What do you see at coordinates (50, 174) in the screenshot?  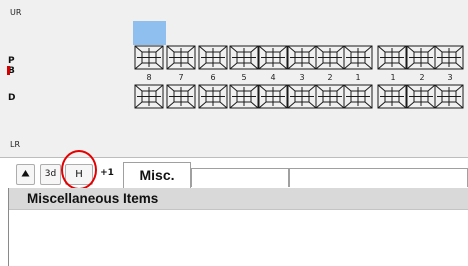 I see `3d-button: 3d` at bounding box center [50, 174].